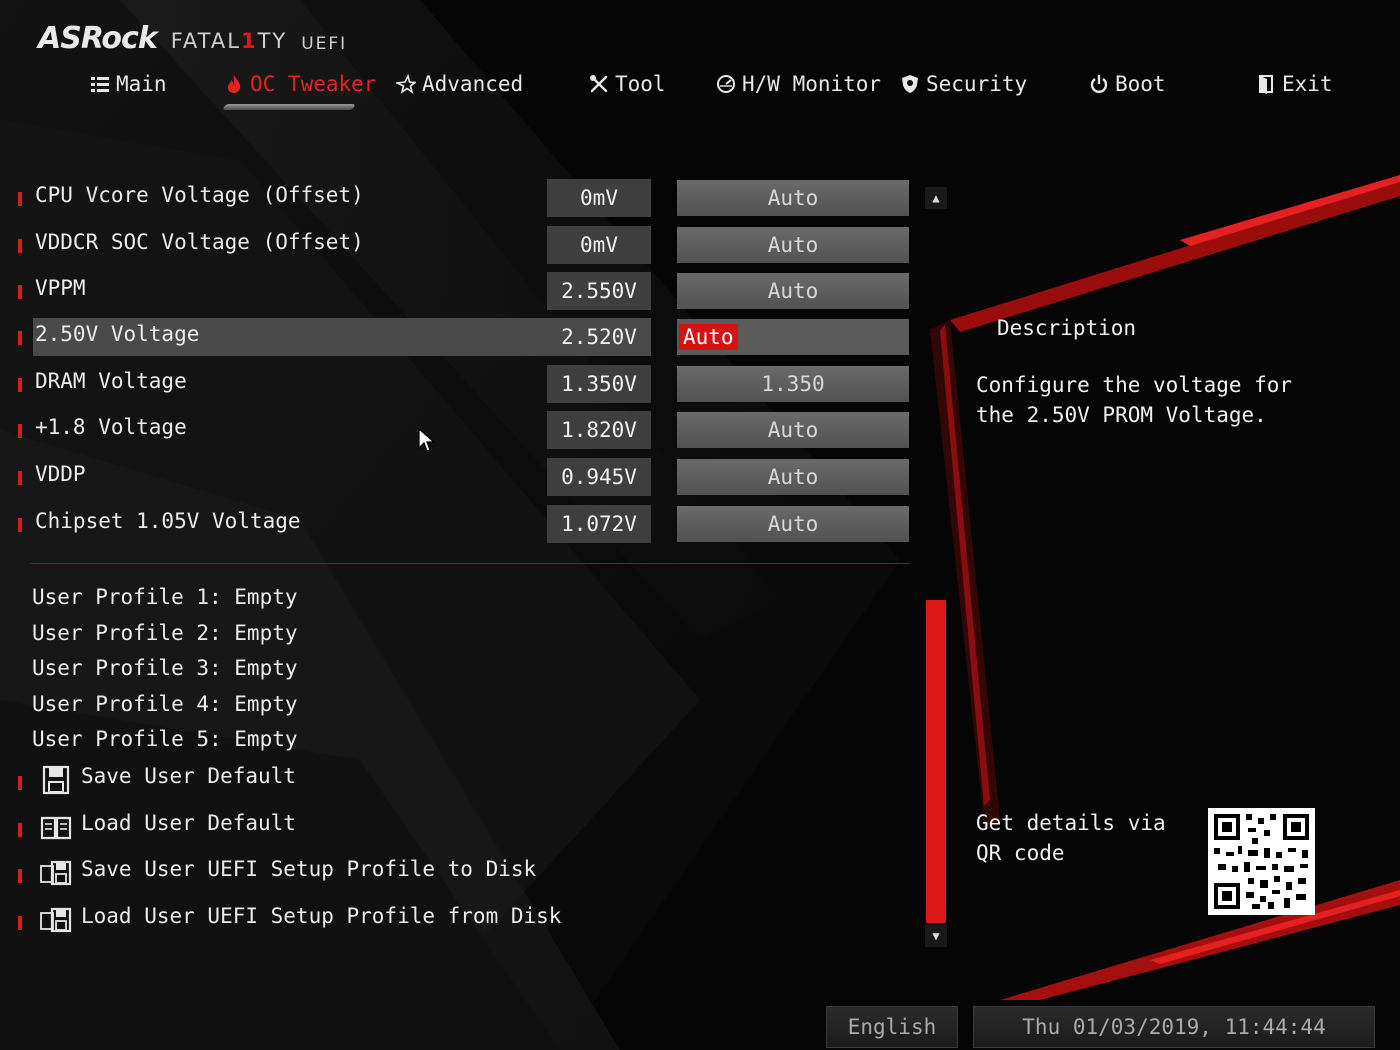 The height and width of the screenshot is (1050, 1400). Describe the element at coordinates (289, 107) in the screenshot. I see `active-tab-indicator` at that location.